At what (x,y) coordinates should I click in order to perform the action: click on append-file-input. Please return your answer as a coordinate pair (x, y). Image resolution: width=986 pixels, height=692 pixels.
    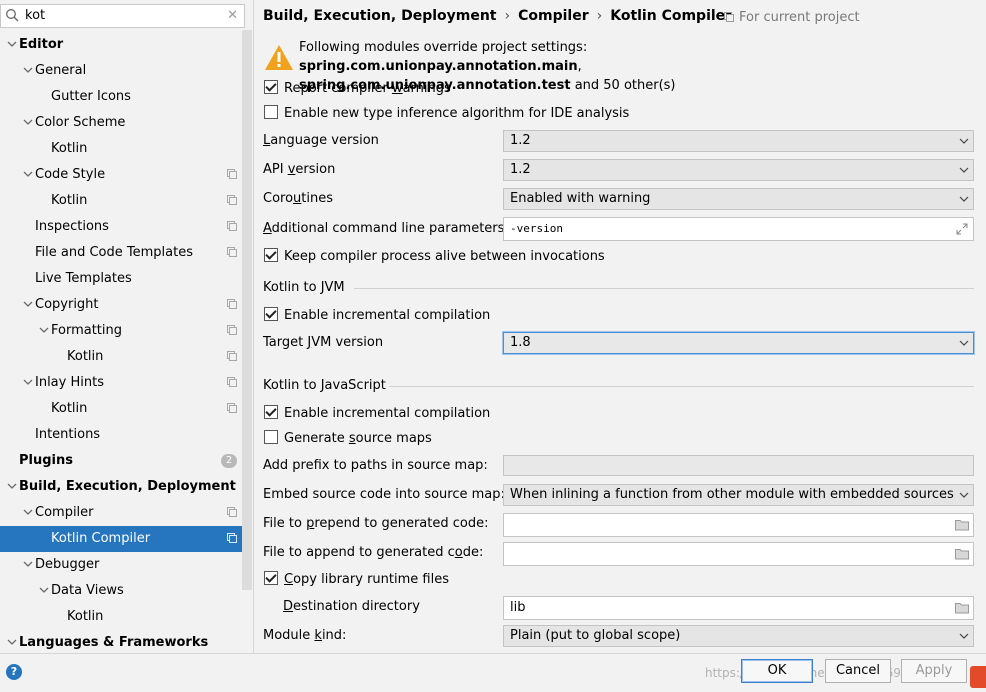
    Looking at the image, I should click on (738, 554).